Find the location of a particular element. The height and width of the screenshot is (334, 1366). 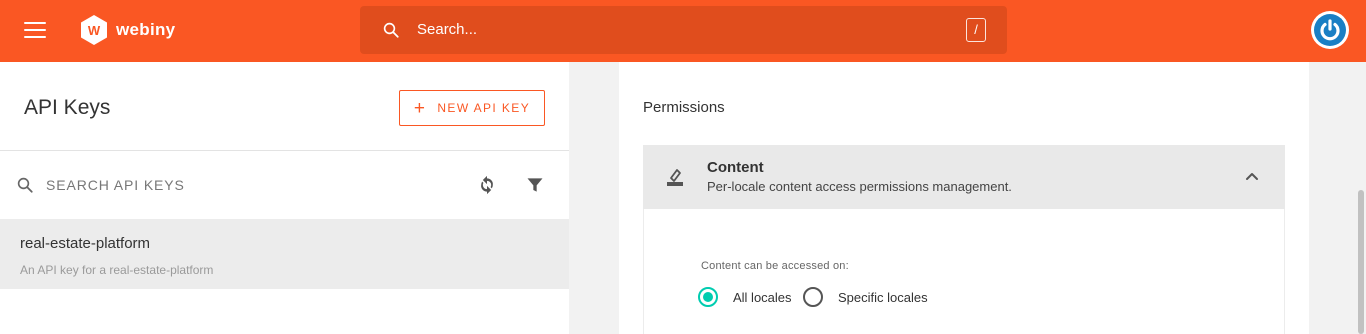

page-title: API Keys is located at coordinates (67, 107).